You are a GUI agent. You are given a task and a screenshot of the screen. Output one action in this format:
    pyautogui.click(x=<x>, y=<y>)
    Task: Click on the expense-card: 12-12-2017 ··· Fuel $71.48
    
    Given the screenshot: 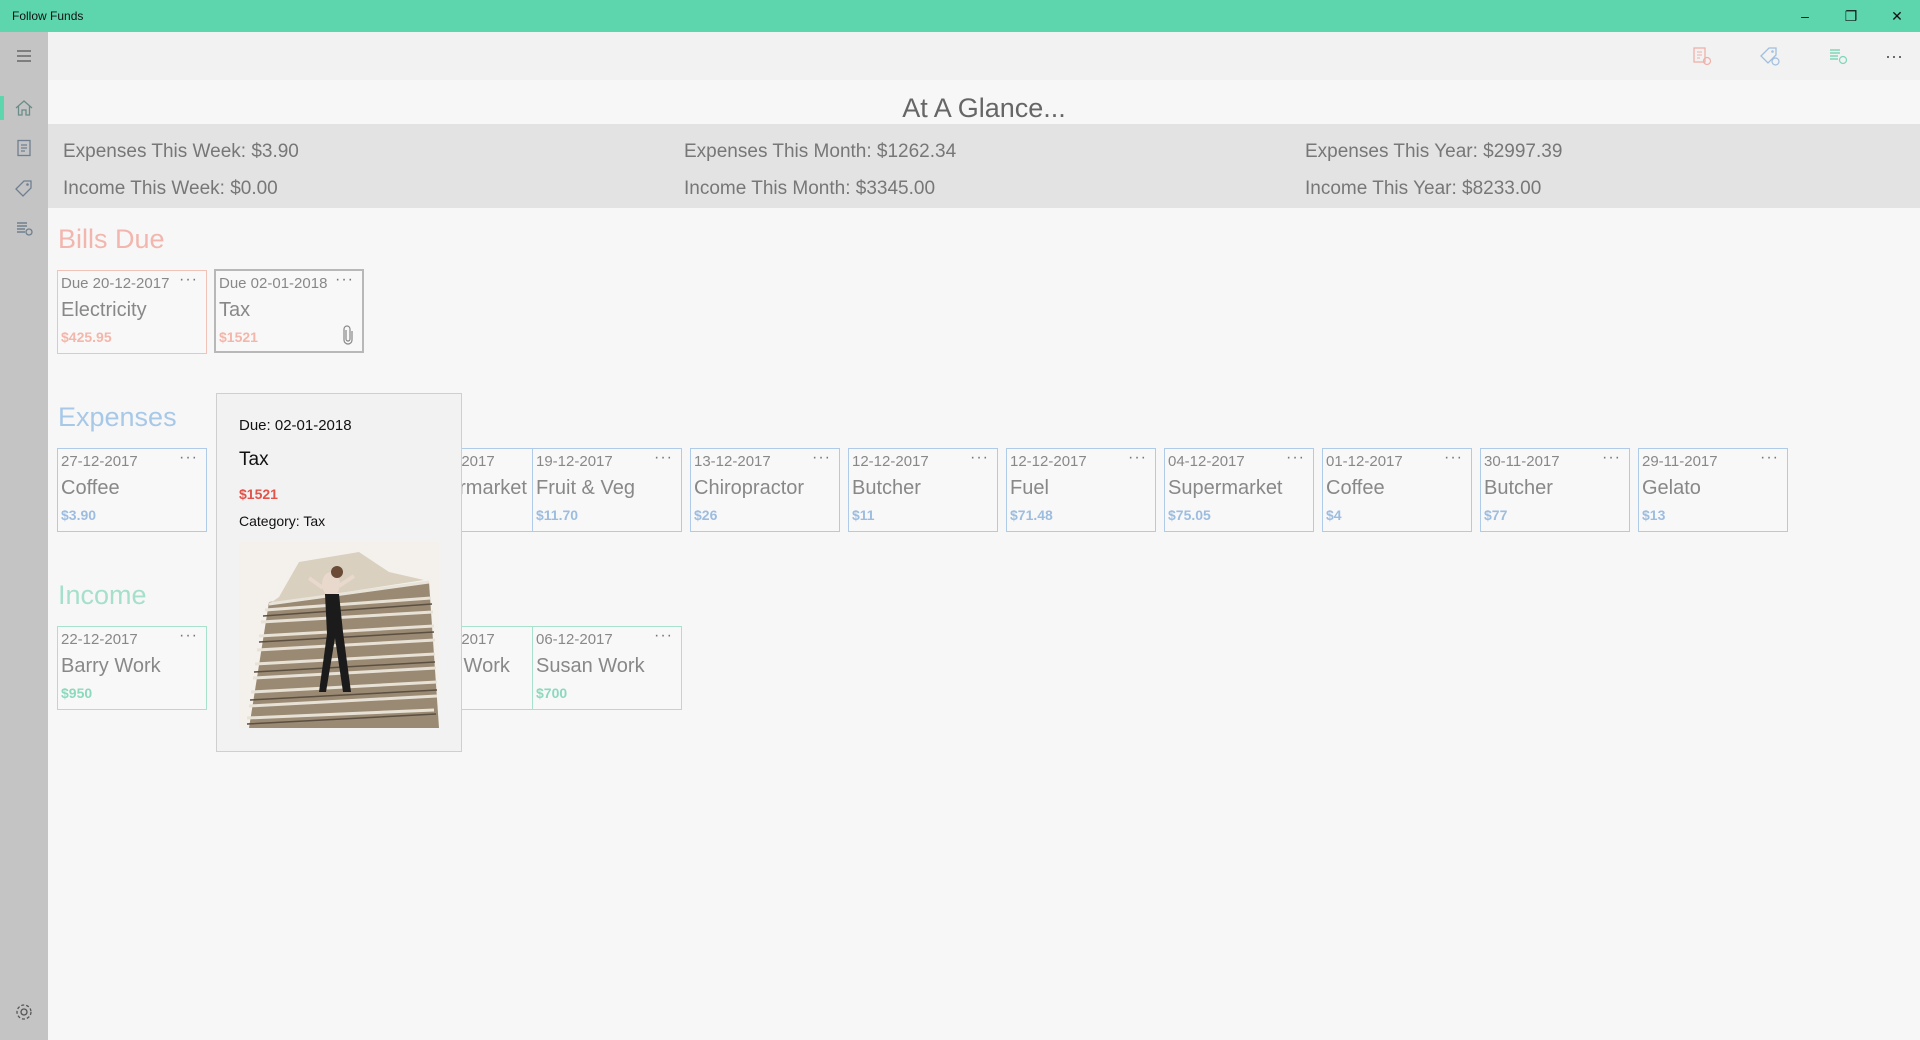 What is the action you would take?
    pyautogui.click(x=1081, y=490)
    